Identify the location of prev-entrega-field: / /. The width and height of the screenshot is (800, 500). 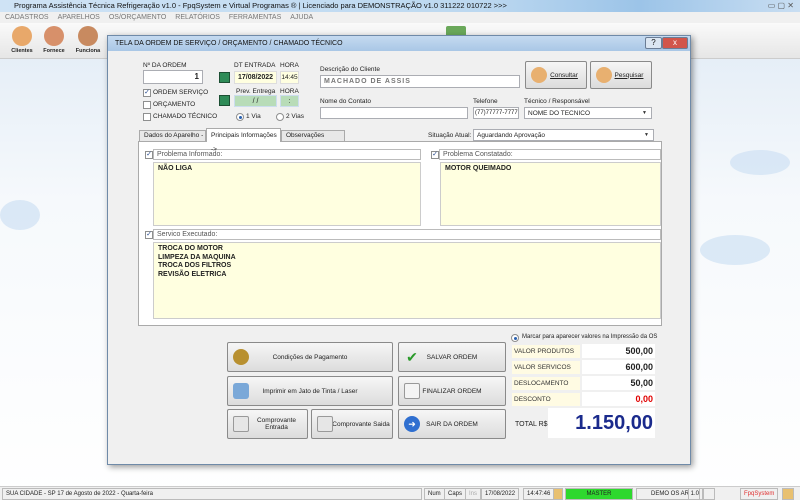
(255, 101).